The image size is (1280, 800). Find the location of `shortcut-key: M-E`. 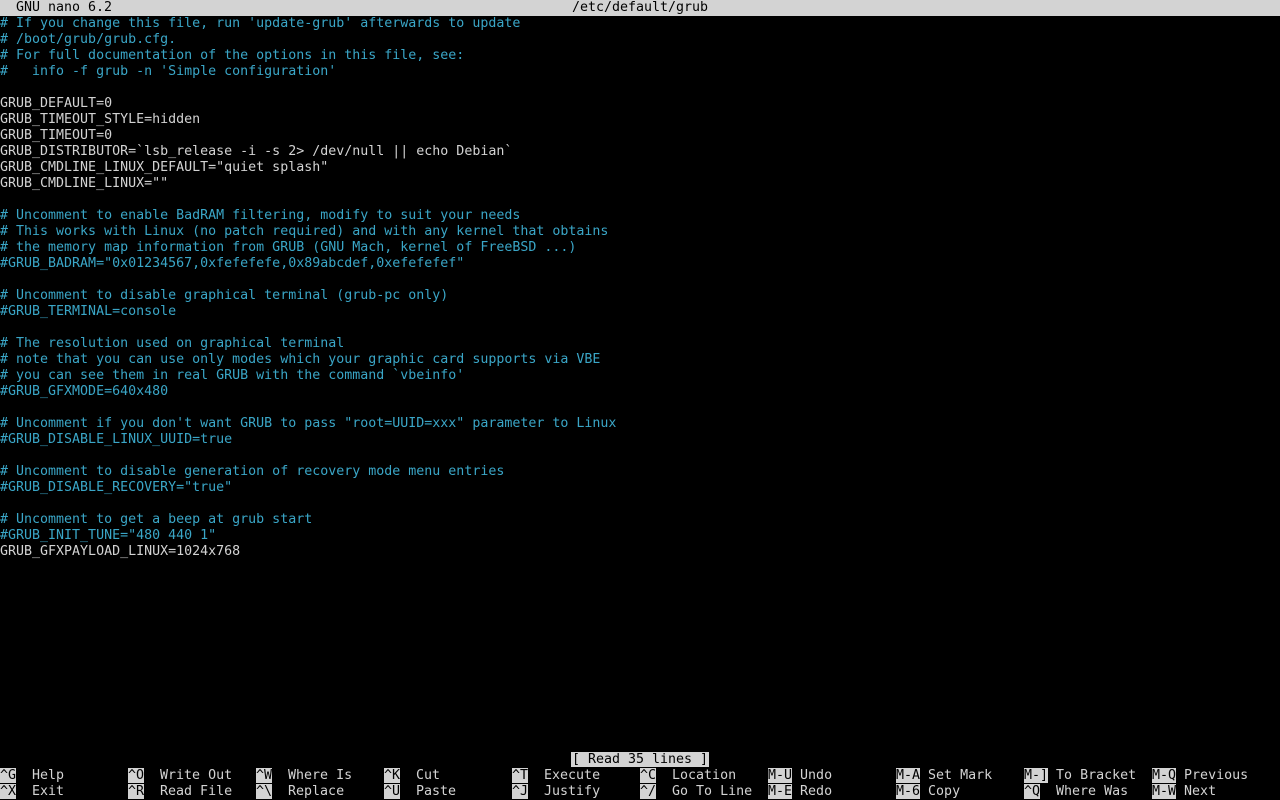

shortcut-key: M-E is located at coordinates (780, 791).